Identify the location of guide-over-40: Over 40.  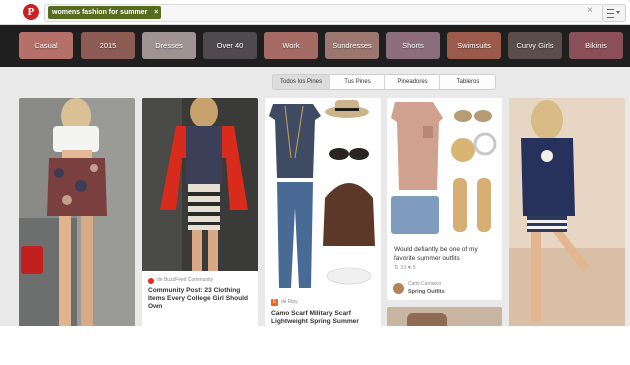
(230, 45).